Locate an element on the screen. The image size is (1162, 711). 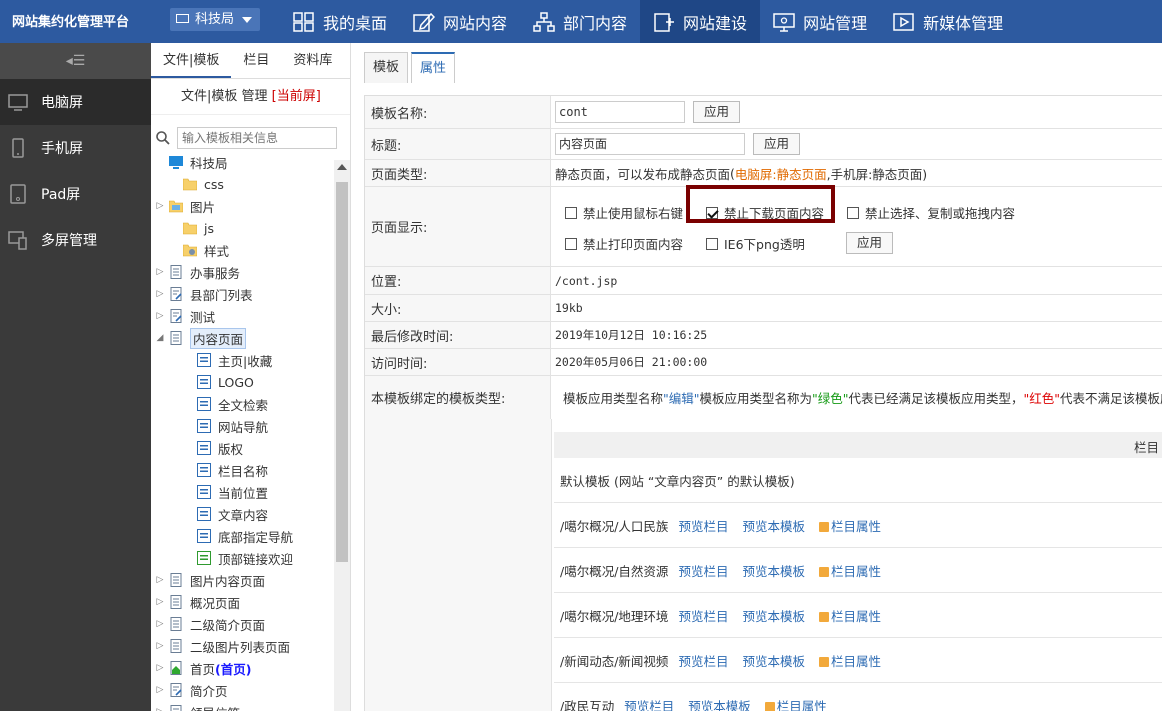
tree-node: ▷ 图片 is located at coordinates (243, 206).